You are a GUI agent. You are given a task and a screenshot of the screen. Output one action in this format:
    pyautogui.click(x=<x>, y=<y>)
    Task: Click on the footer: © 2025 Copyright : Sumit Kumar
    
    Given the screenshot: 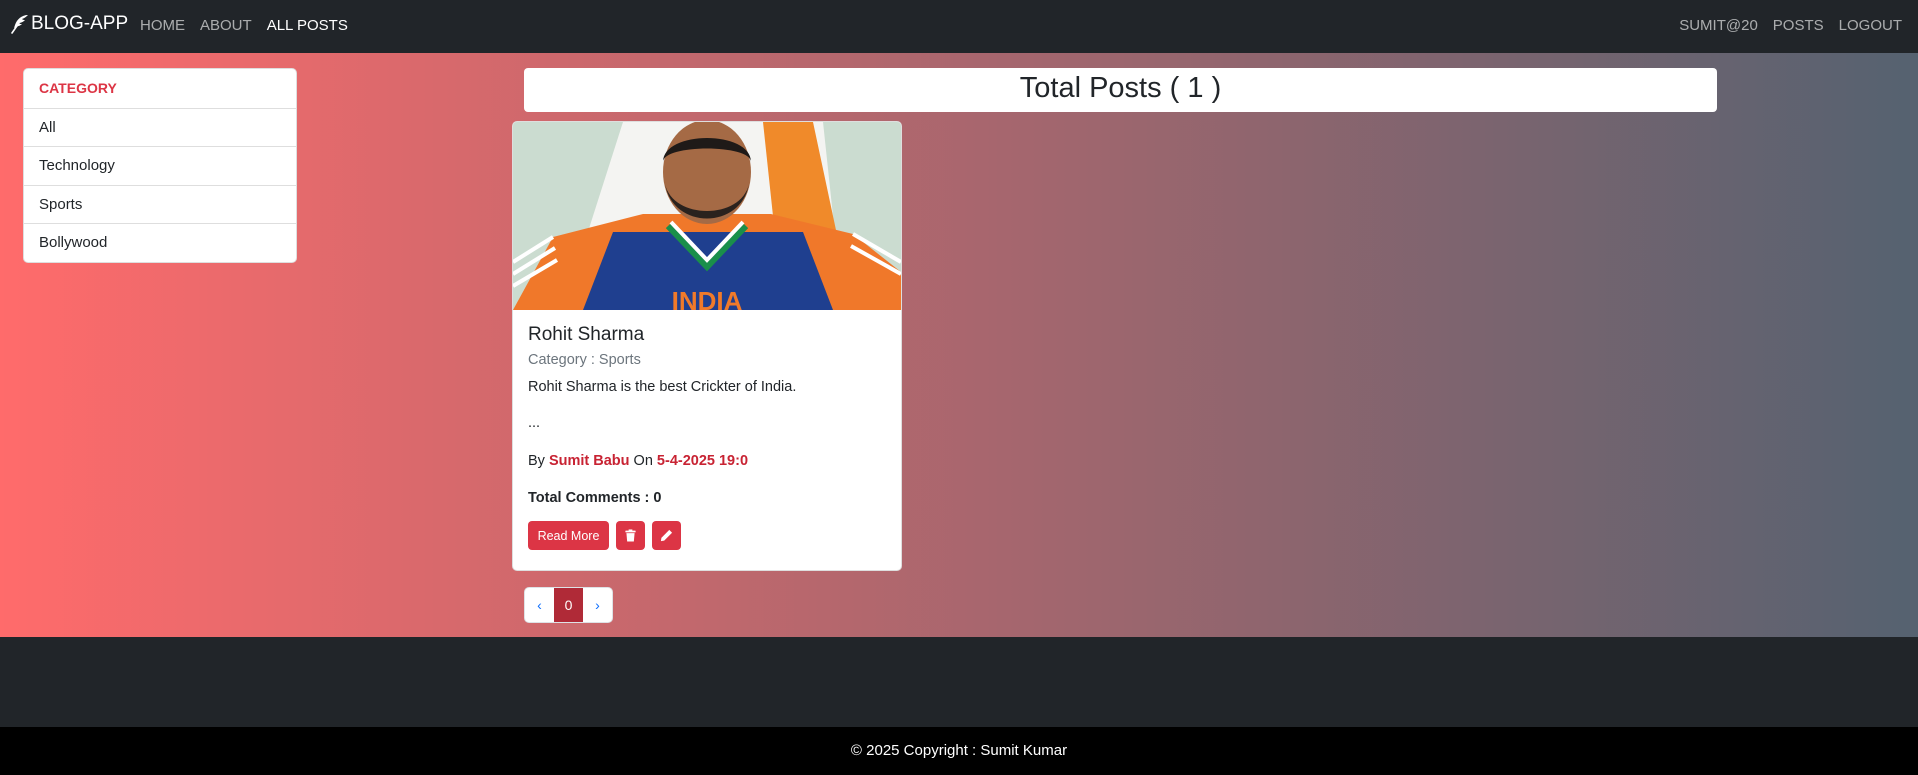 What is the action you would take?
    pyautogui.click(x=959, y=751)
    